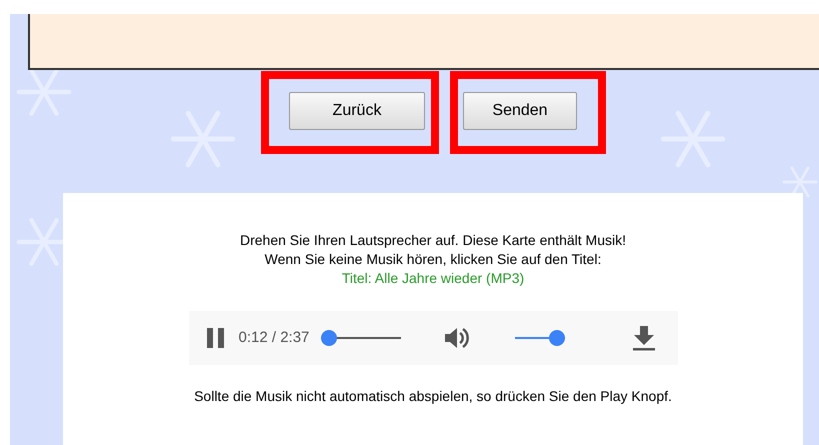 The height and width of the screenshot is (445, 819). Describe the element at coordinates (215, 337) in the screenshot. I see `pause-icon` at that location.